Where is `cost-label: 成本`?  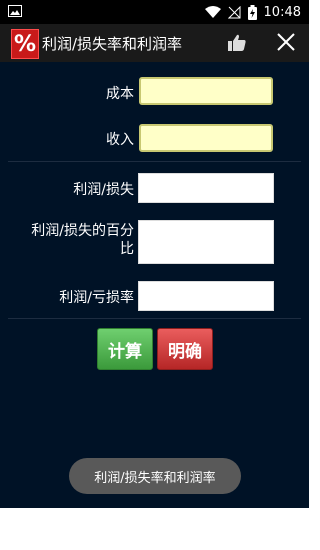
cost-label: 成本 is located at coordinates (120, 94).